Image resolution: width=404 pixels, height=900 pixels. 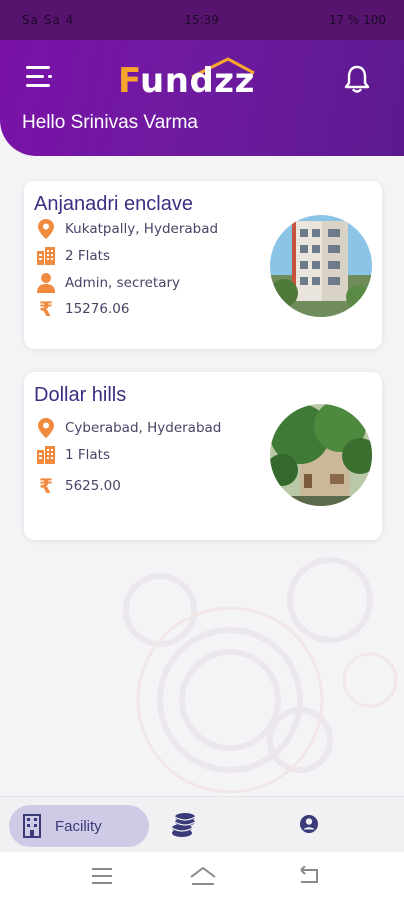 What do you see at coordinates (87, 455) in the screenshot?
I see `flats-text: 1 Flats` at bounding box center [87, 455].